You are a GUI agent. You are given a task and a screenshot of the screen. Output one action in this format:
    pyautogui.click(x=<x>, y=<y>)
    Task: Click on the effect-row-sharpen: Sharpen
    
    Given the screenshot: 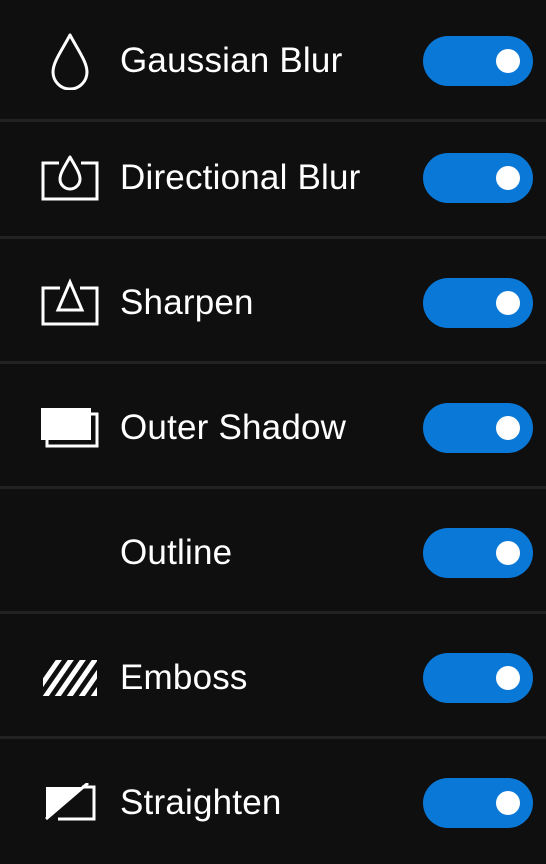 What is the action you would take?
    pyautogui.click(x=273, y=303)
    